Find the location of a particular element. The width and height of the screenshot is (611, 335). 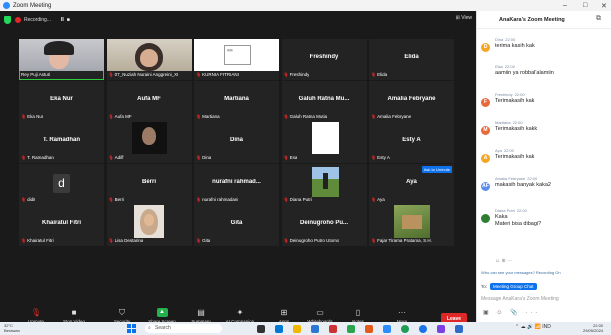

participant-name: Esa is located at coordinates (293, 158).